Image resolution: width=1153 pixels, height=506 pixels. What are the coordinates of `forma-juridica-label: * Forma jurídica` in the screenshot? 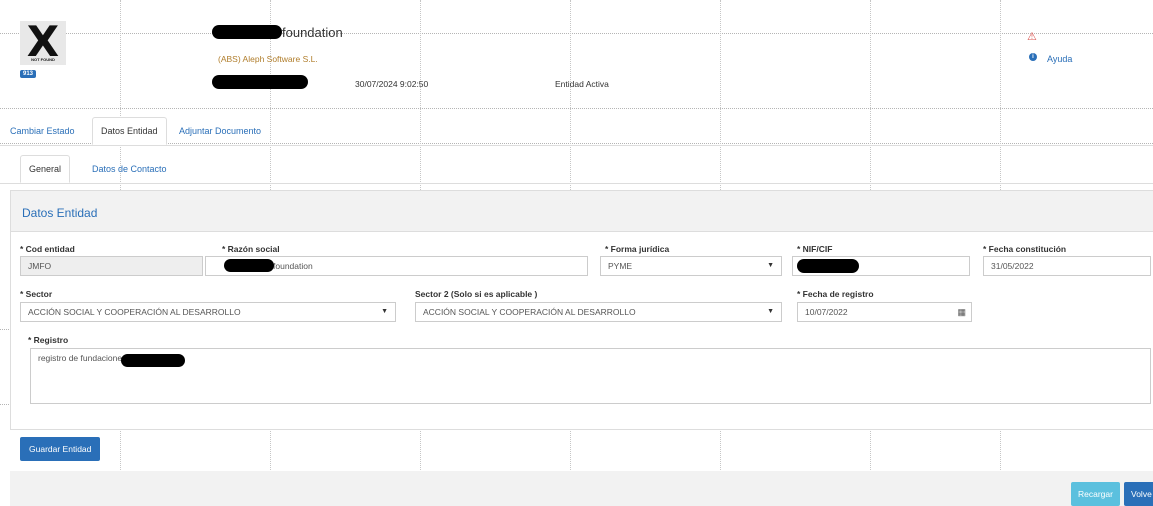 It's located at (637, 249).